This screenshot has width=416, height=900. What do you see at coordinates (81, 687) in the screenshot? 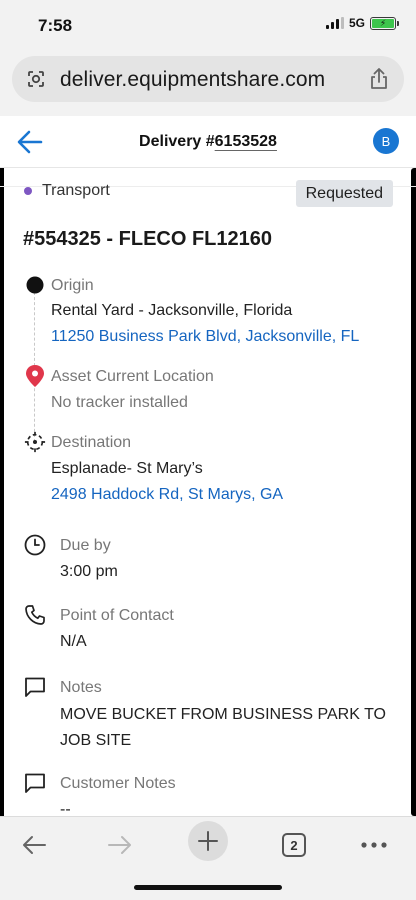
I see `notes-label: Notes` at bounding box center [81, 687].